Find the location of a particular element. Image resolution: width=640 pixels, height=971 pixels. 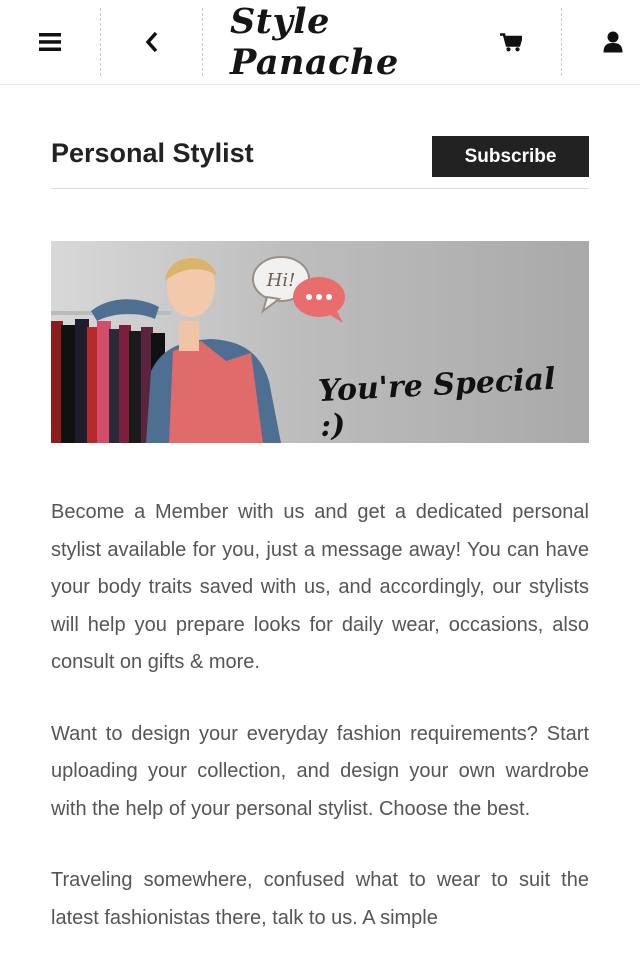

bubble-text: Hi! is located at coordinates (281, 280).